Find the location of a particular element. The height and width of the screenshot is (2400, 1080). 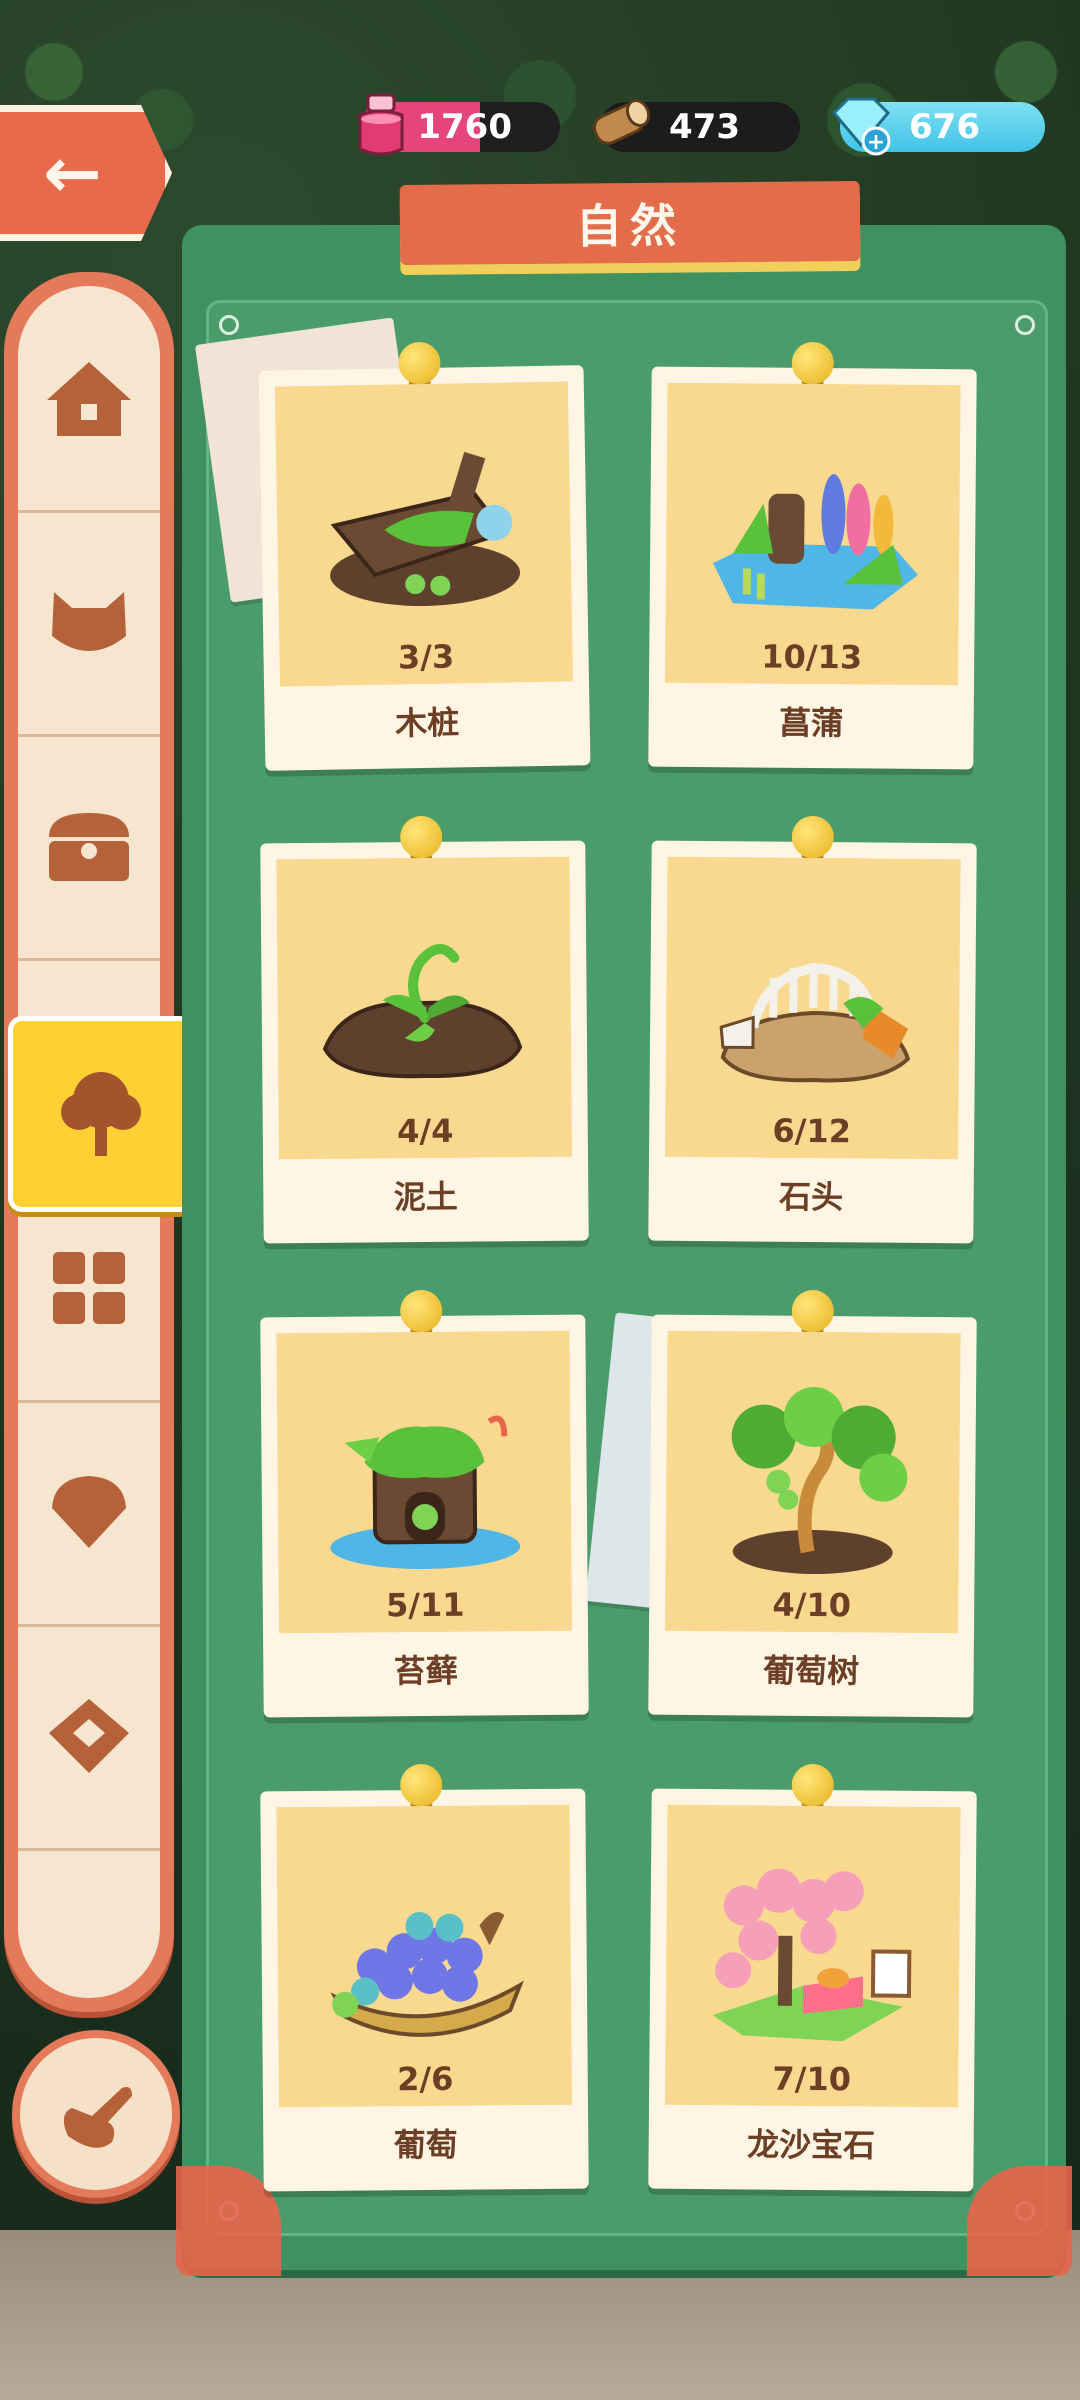

tab-tag is located at coordinates (89, 1737).